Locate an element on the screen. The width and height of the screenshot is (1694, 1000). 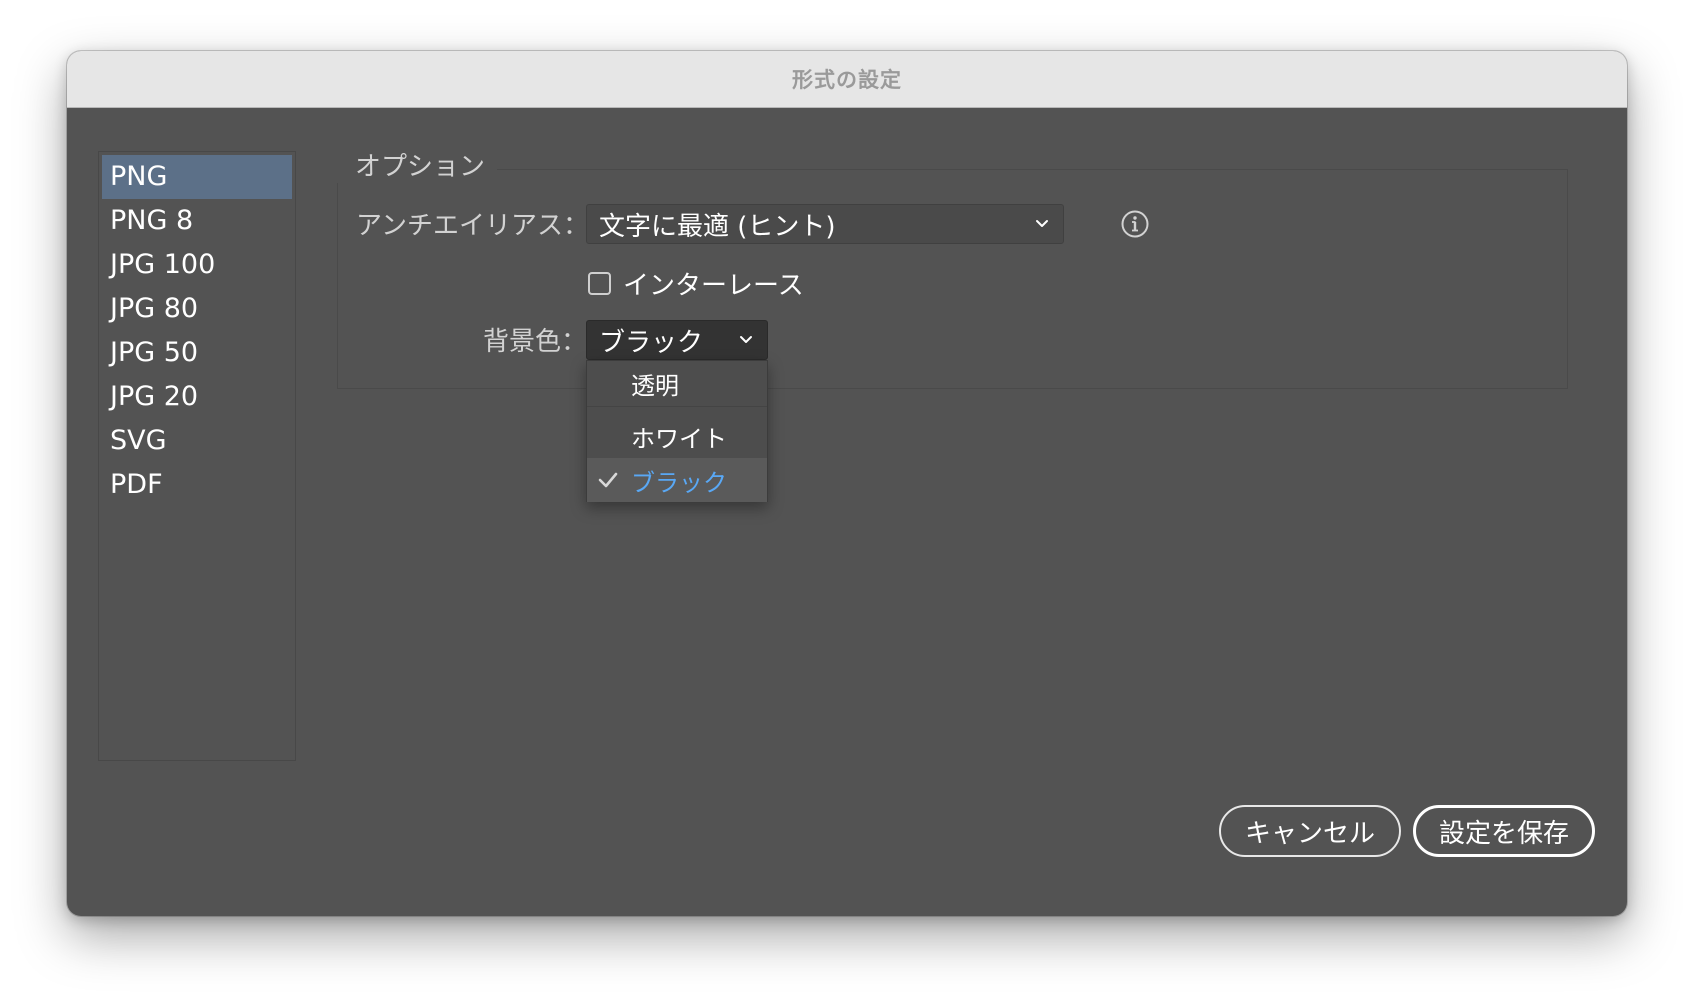
options-legend: オプション is located at coordinates (417, 164).